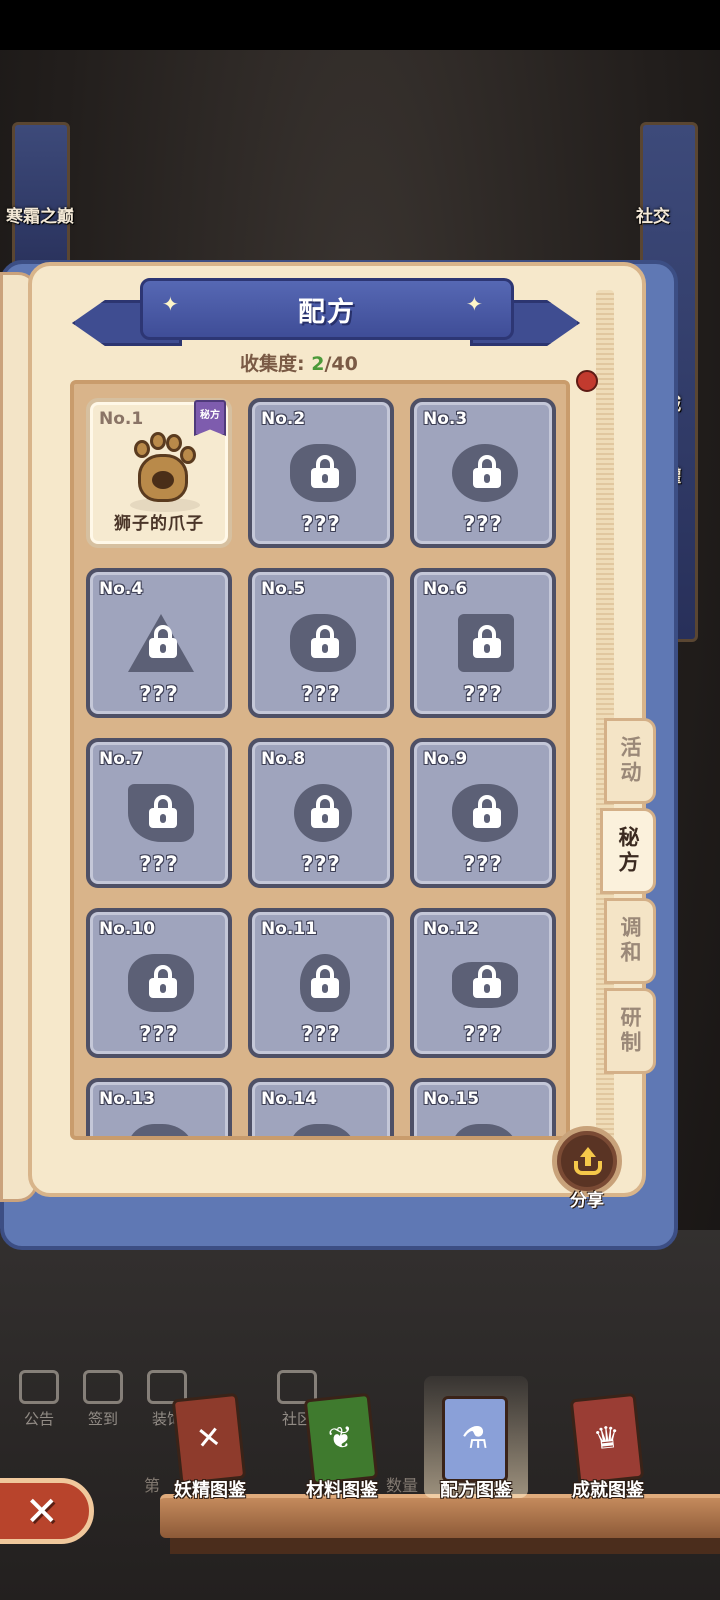 This screenshot has height=1600, width=720. Describe the element at coordinates (483, 1107) in the screenshot. I see `recipe-card-15: No.15` at that location.